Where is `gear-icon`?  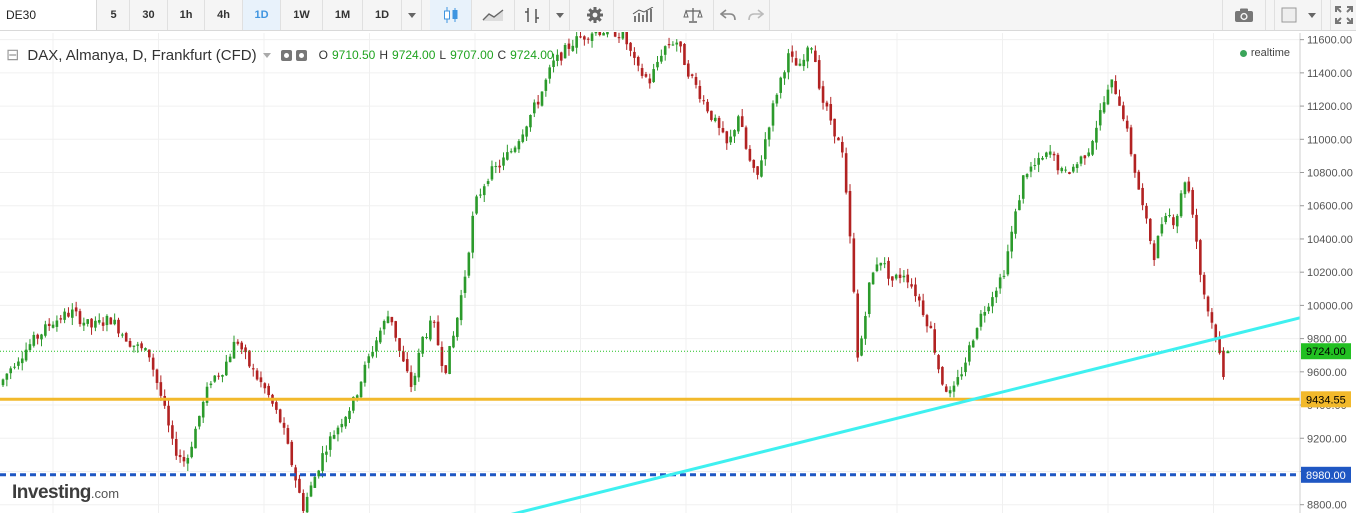 gear-icon is located at coordinates (301, 55).